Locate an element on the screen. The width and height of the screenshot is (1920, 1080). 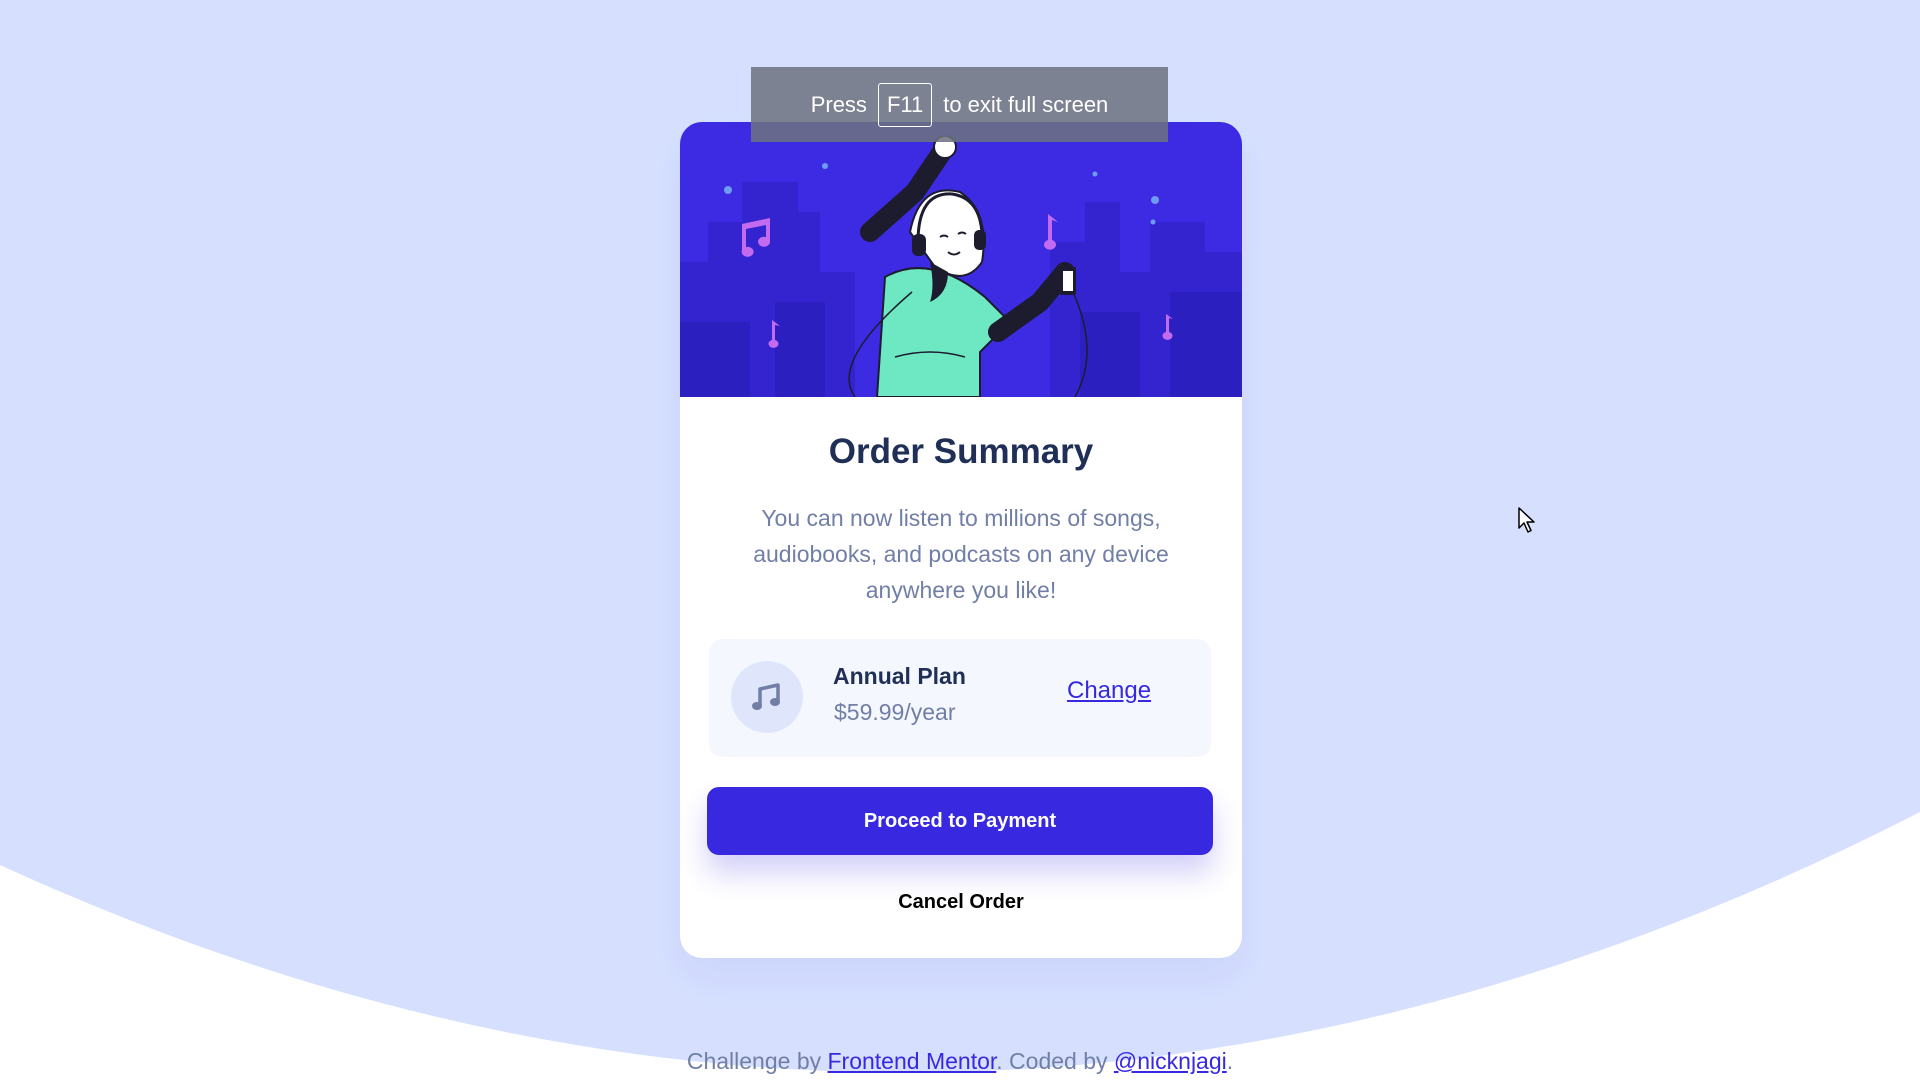
music-note-icon is located at coordinates (767, 697).